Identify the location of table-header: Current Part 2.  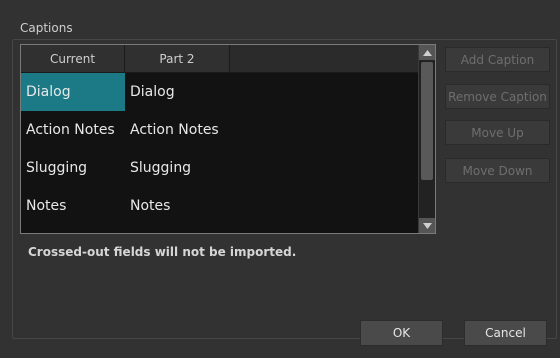
(219, 59).